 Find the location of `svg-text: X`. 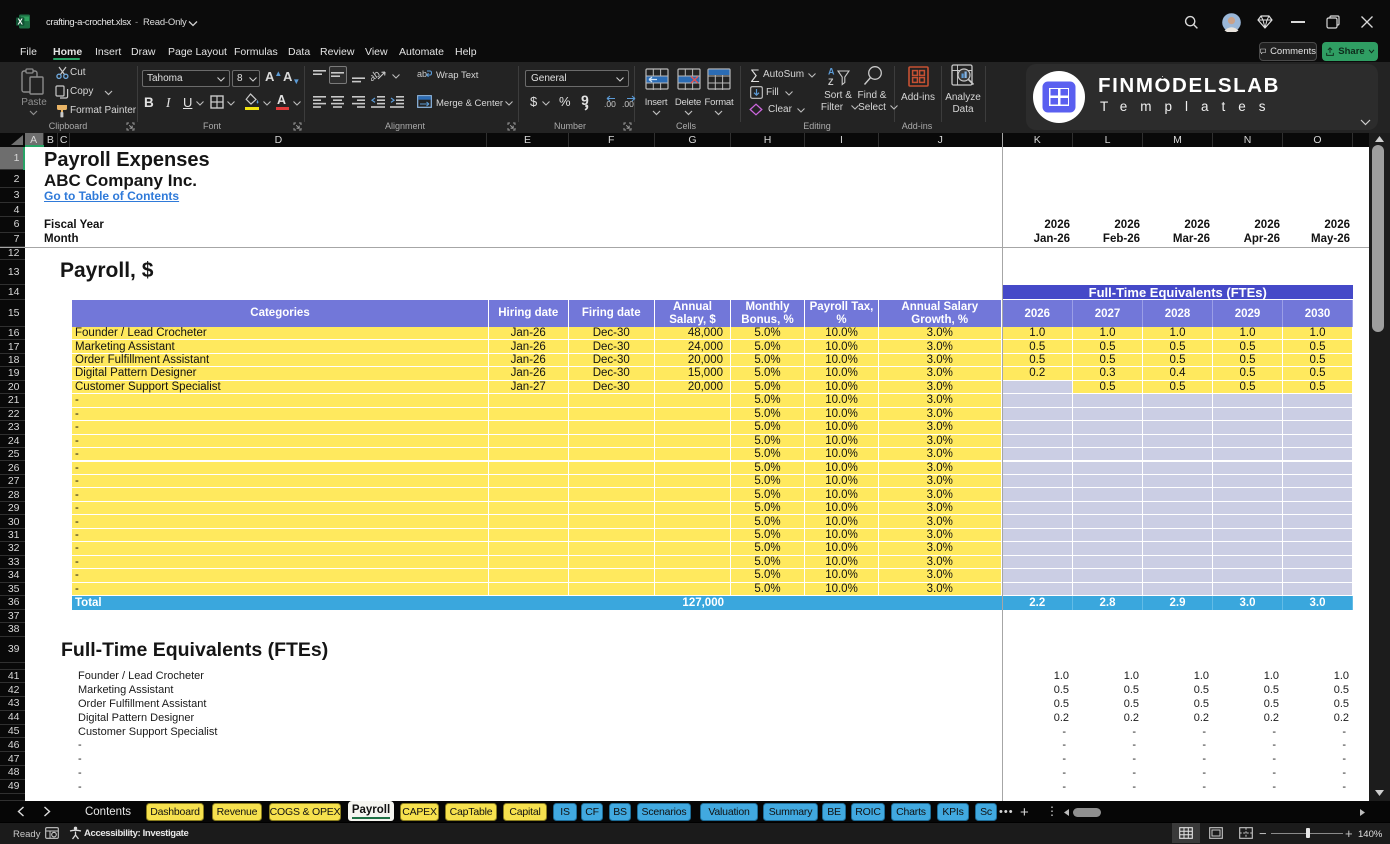

svg-text: X is located at coordinates (21, 21).